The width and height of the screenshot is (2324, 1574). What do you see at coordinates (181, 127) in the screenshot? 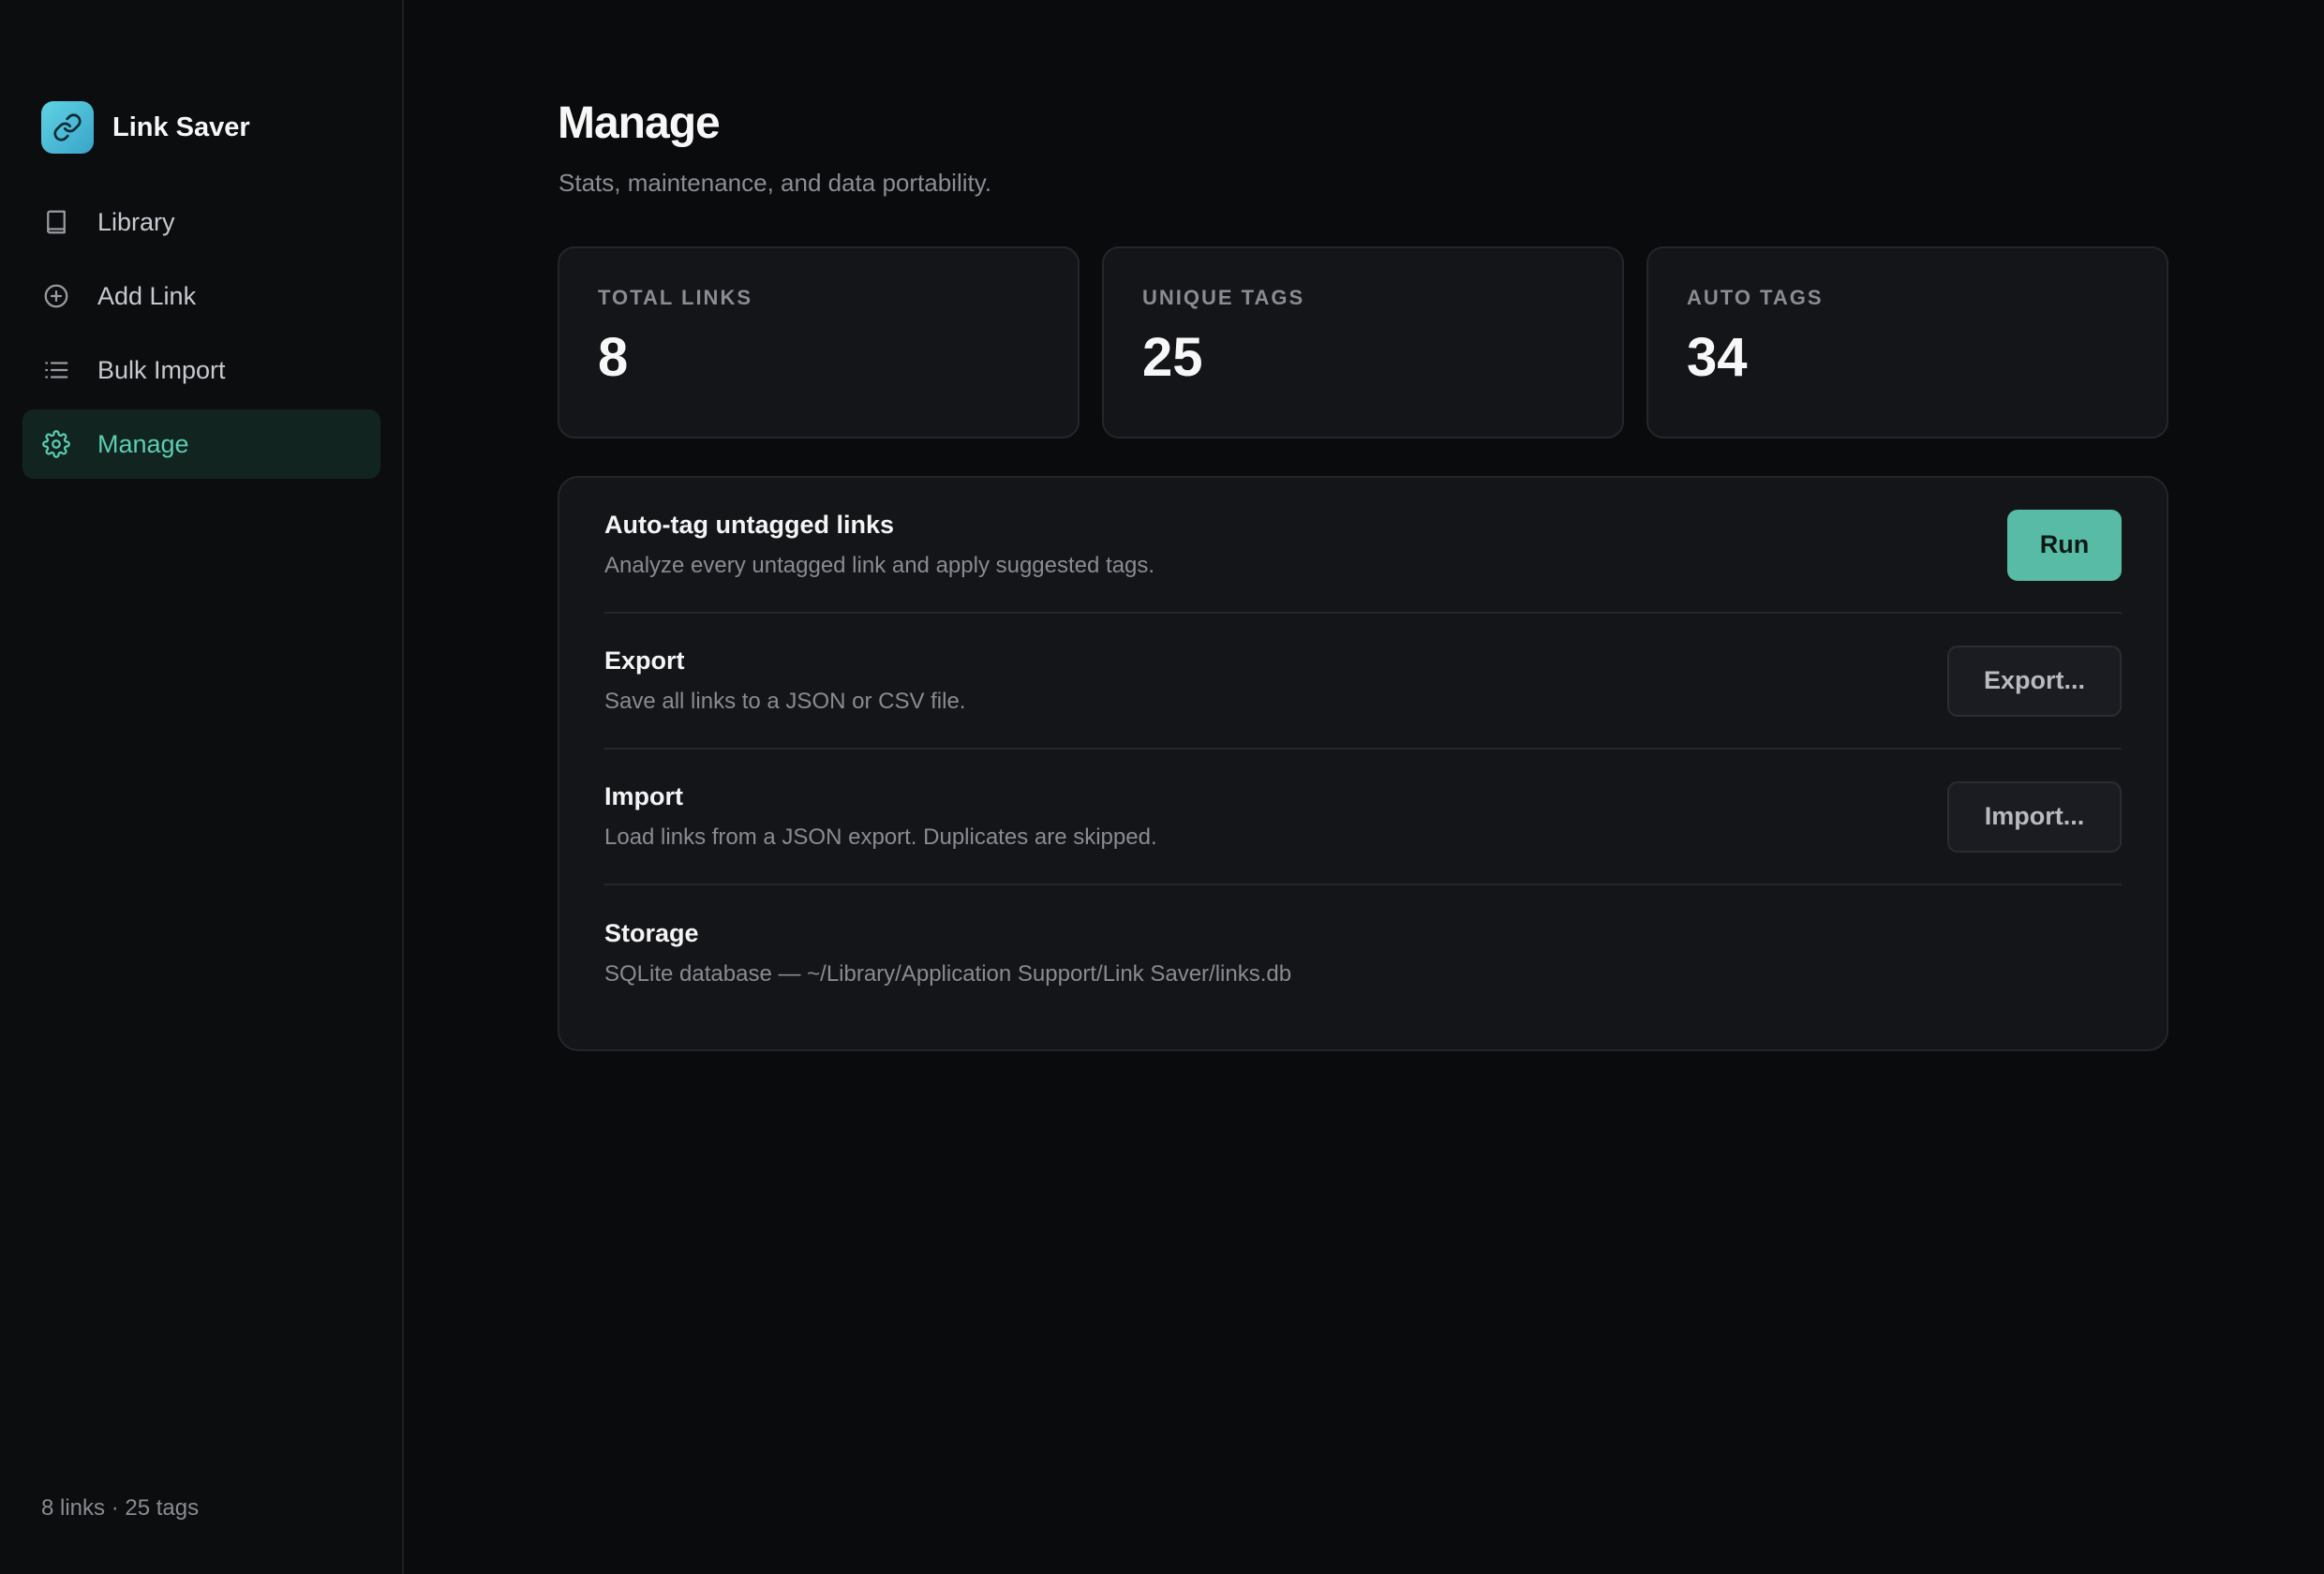
I see `app-name: Link Saver` at bounding box center [181, 127].